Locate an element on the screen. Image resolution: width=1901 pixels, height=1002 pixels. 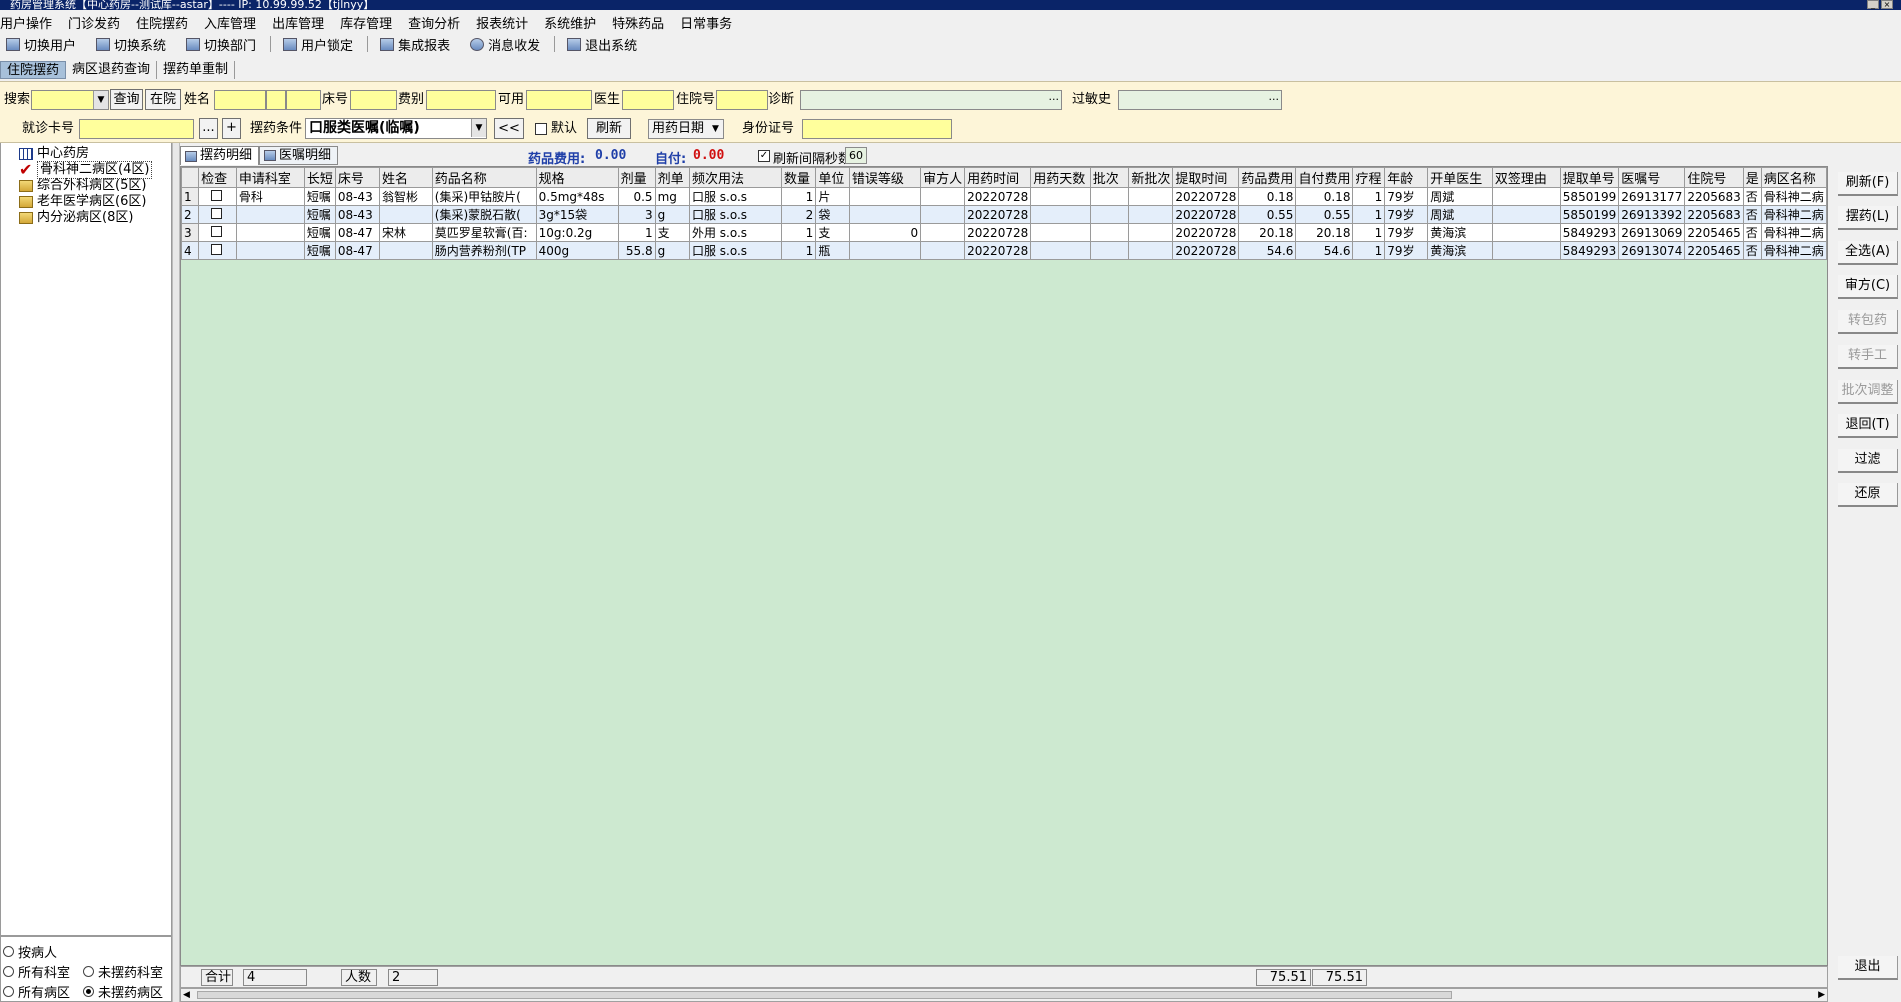
review-button: 审方(C) is located at coordinates (1868, 287).